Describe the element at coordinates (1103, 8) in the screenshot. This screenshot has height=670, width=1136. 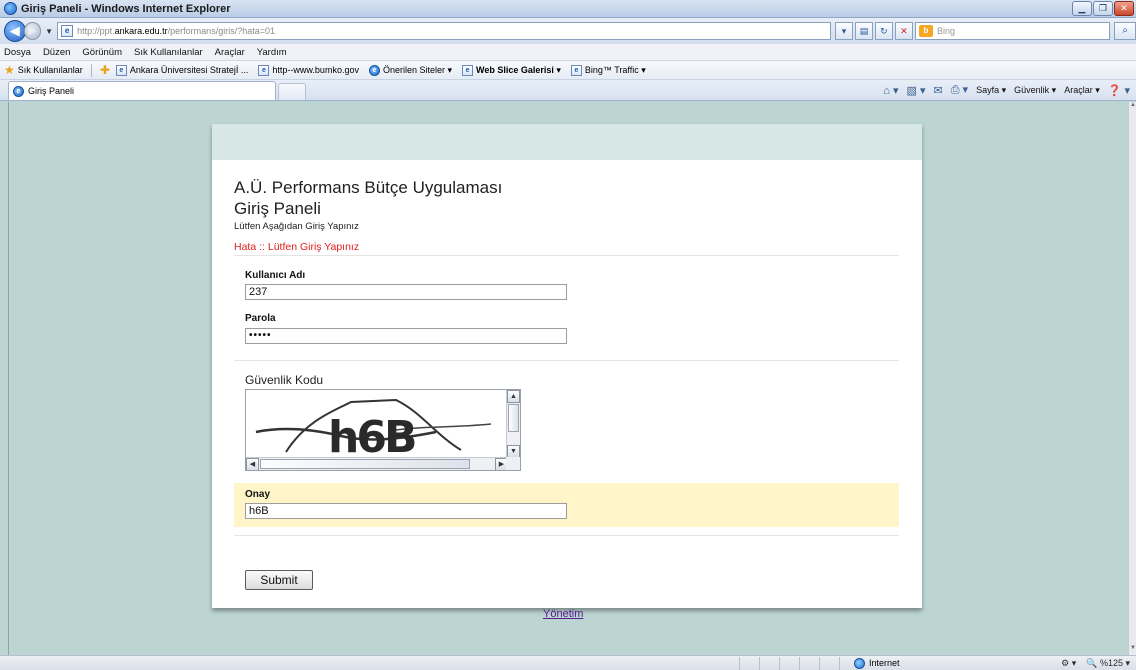
I see `restore-button: ❐` at that location.